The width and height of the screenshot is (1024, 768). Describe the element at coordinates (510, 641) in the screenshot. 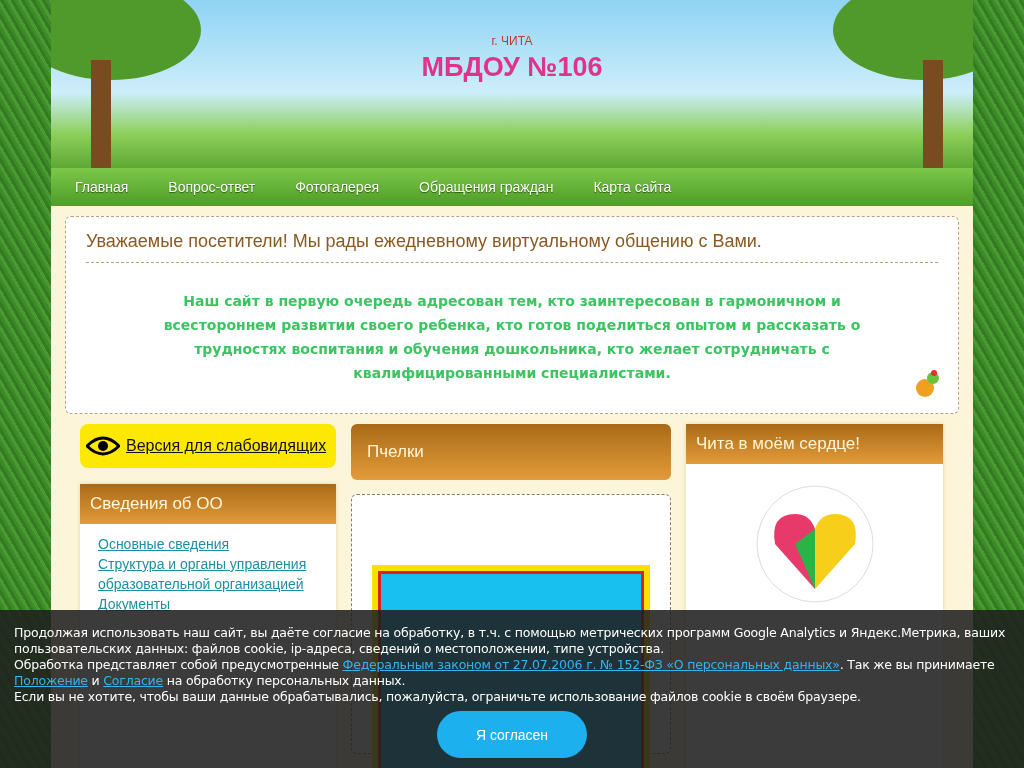

I see `cookie-text: Продолжая использовать наш сайт, вы даёте согласие на обработку, в т.ч. с помощью метрических программ Google Analytics и Яндекс.Метрика, ваших пользовательских данных: файлов cookie, ip-адреса, сведений о местоположении, типе устройства.` at that location.